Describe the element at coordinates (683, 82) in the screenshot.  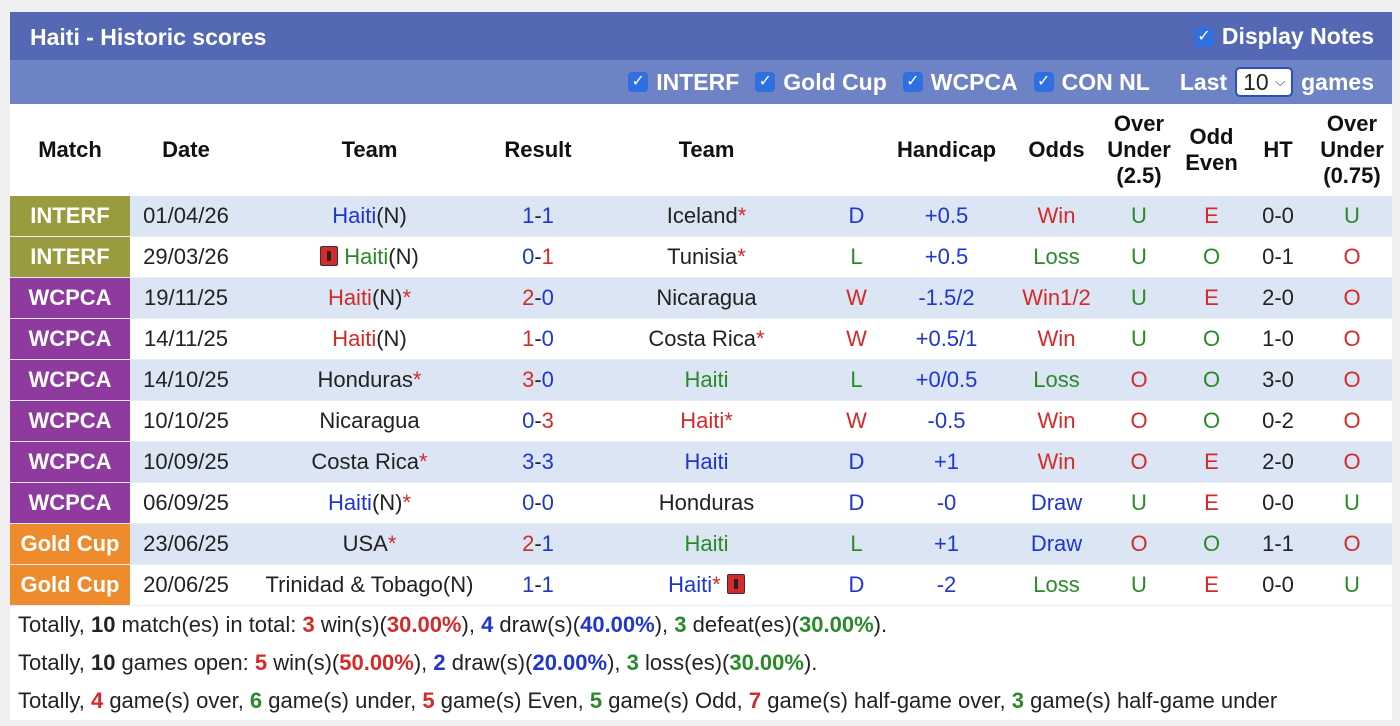
I see `filter-interf: ✓ INTERF` at that location.